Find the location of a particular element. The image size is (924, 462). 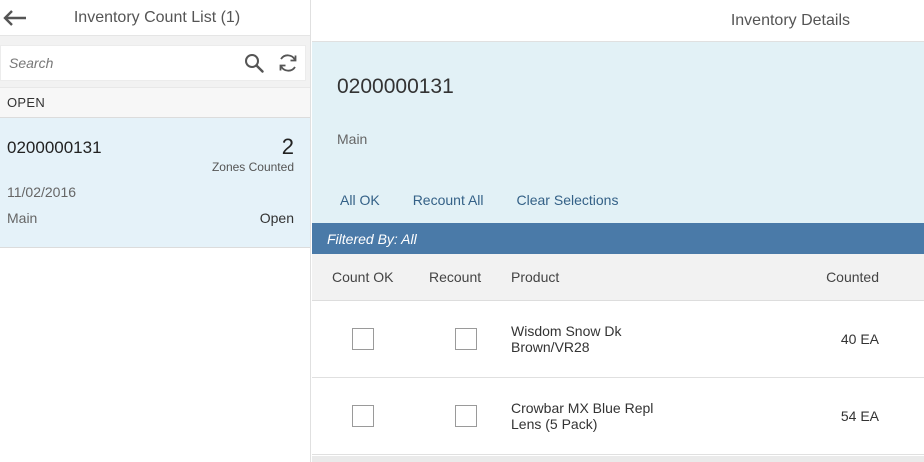

detail-title: Inventory Details is located at coordinates (618, 21).